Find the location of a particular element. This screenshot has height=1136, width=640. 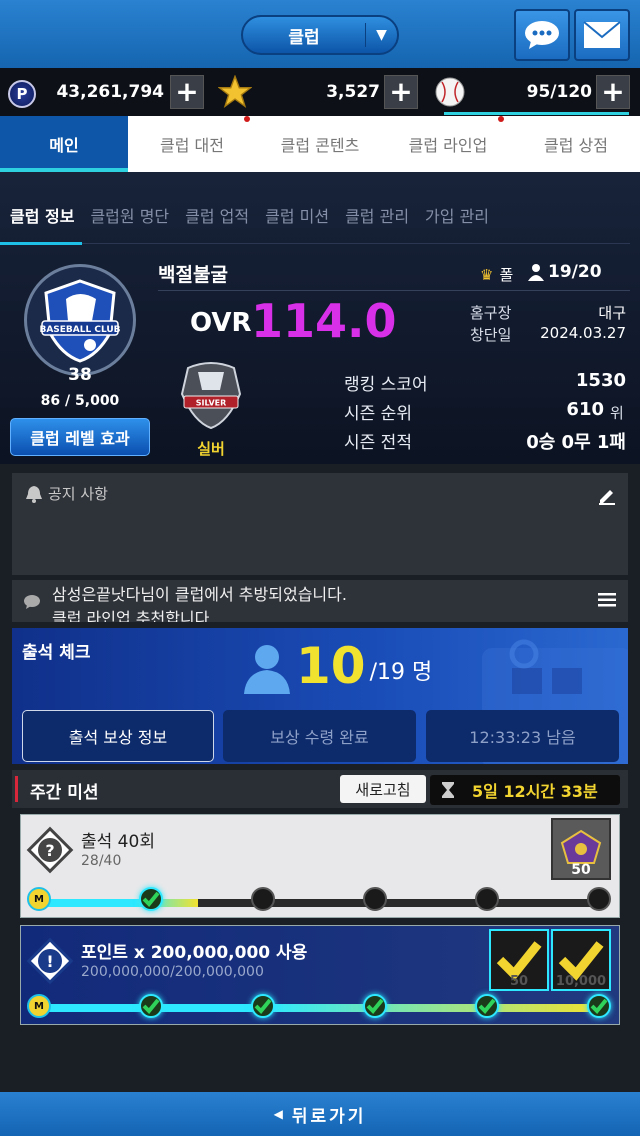

sub-tabs: 클럽 정보 클럽원 명단 클럽 업적 클럽 미션 클럽 관리 가입 관리 is located at coordinates (315, 215).